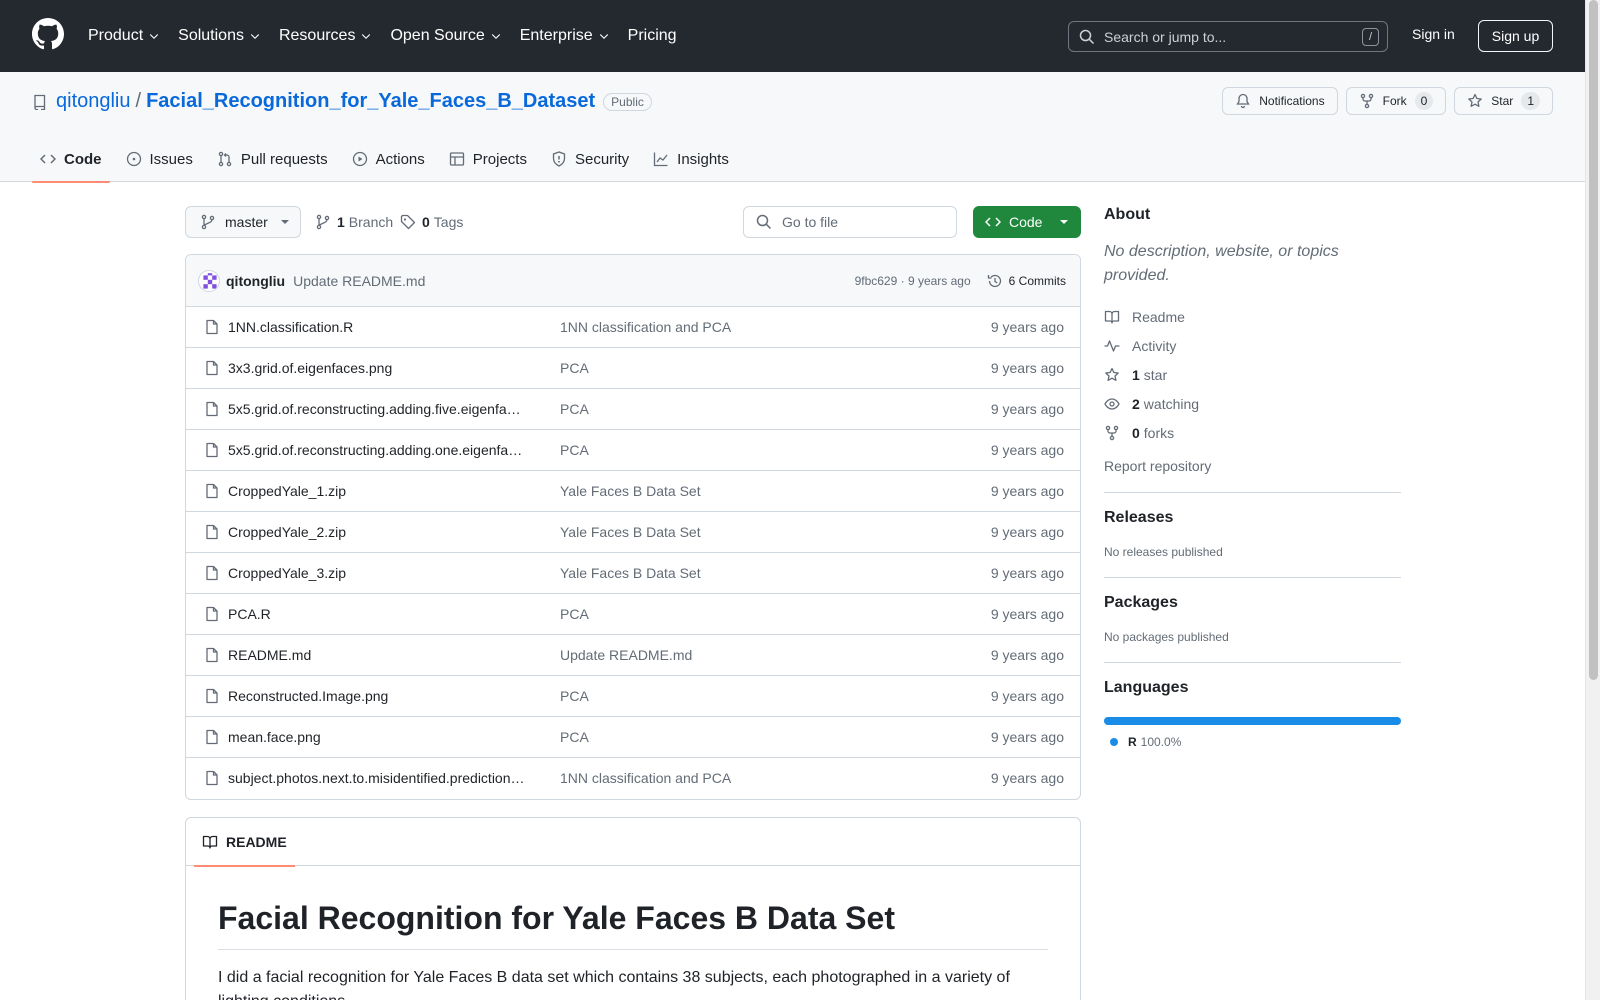 The image size is (1600, 1000). I want to click on sign-in-link: Sign in, so click(1433, 34).